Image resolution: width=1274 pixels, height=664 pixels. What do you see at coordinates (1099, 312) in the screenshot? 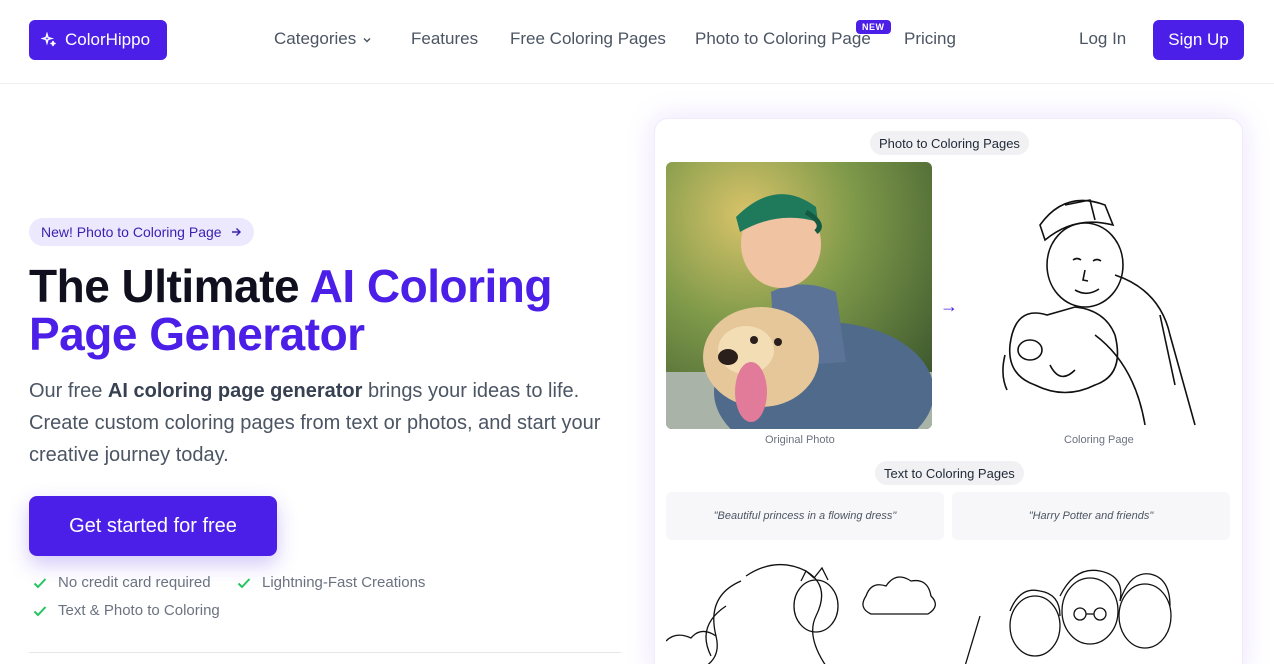
I see `coloring-page-lineart` at bounding box center [1099, 312].